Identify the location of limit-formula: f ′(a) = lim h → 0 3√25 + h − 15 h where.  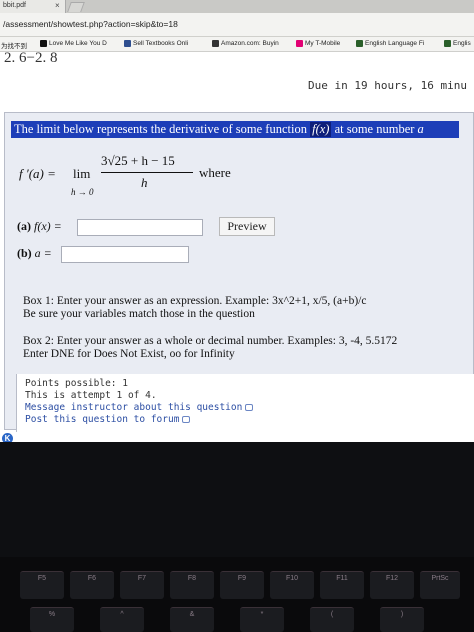
(165, 178).